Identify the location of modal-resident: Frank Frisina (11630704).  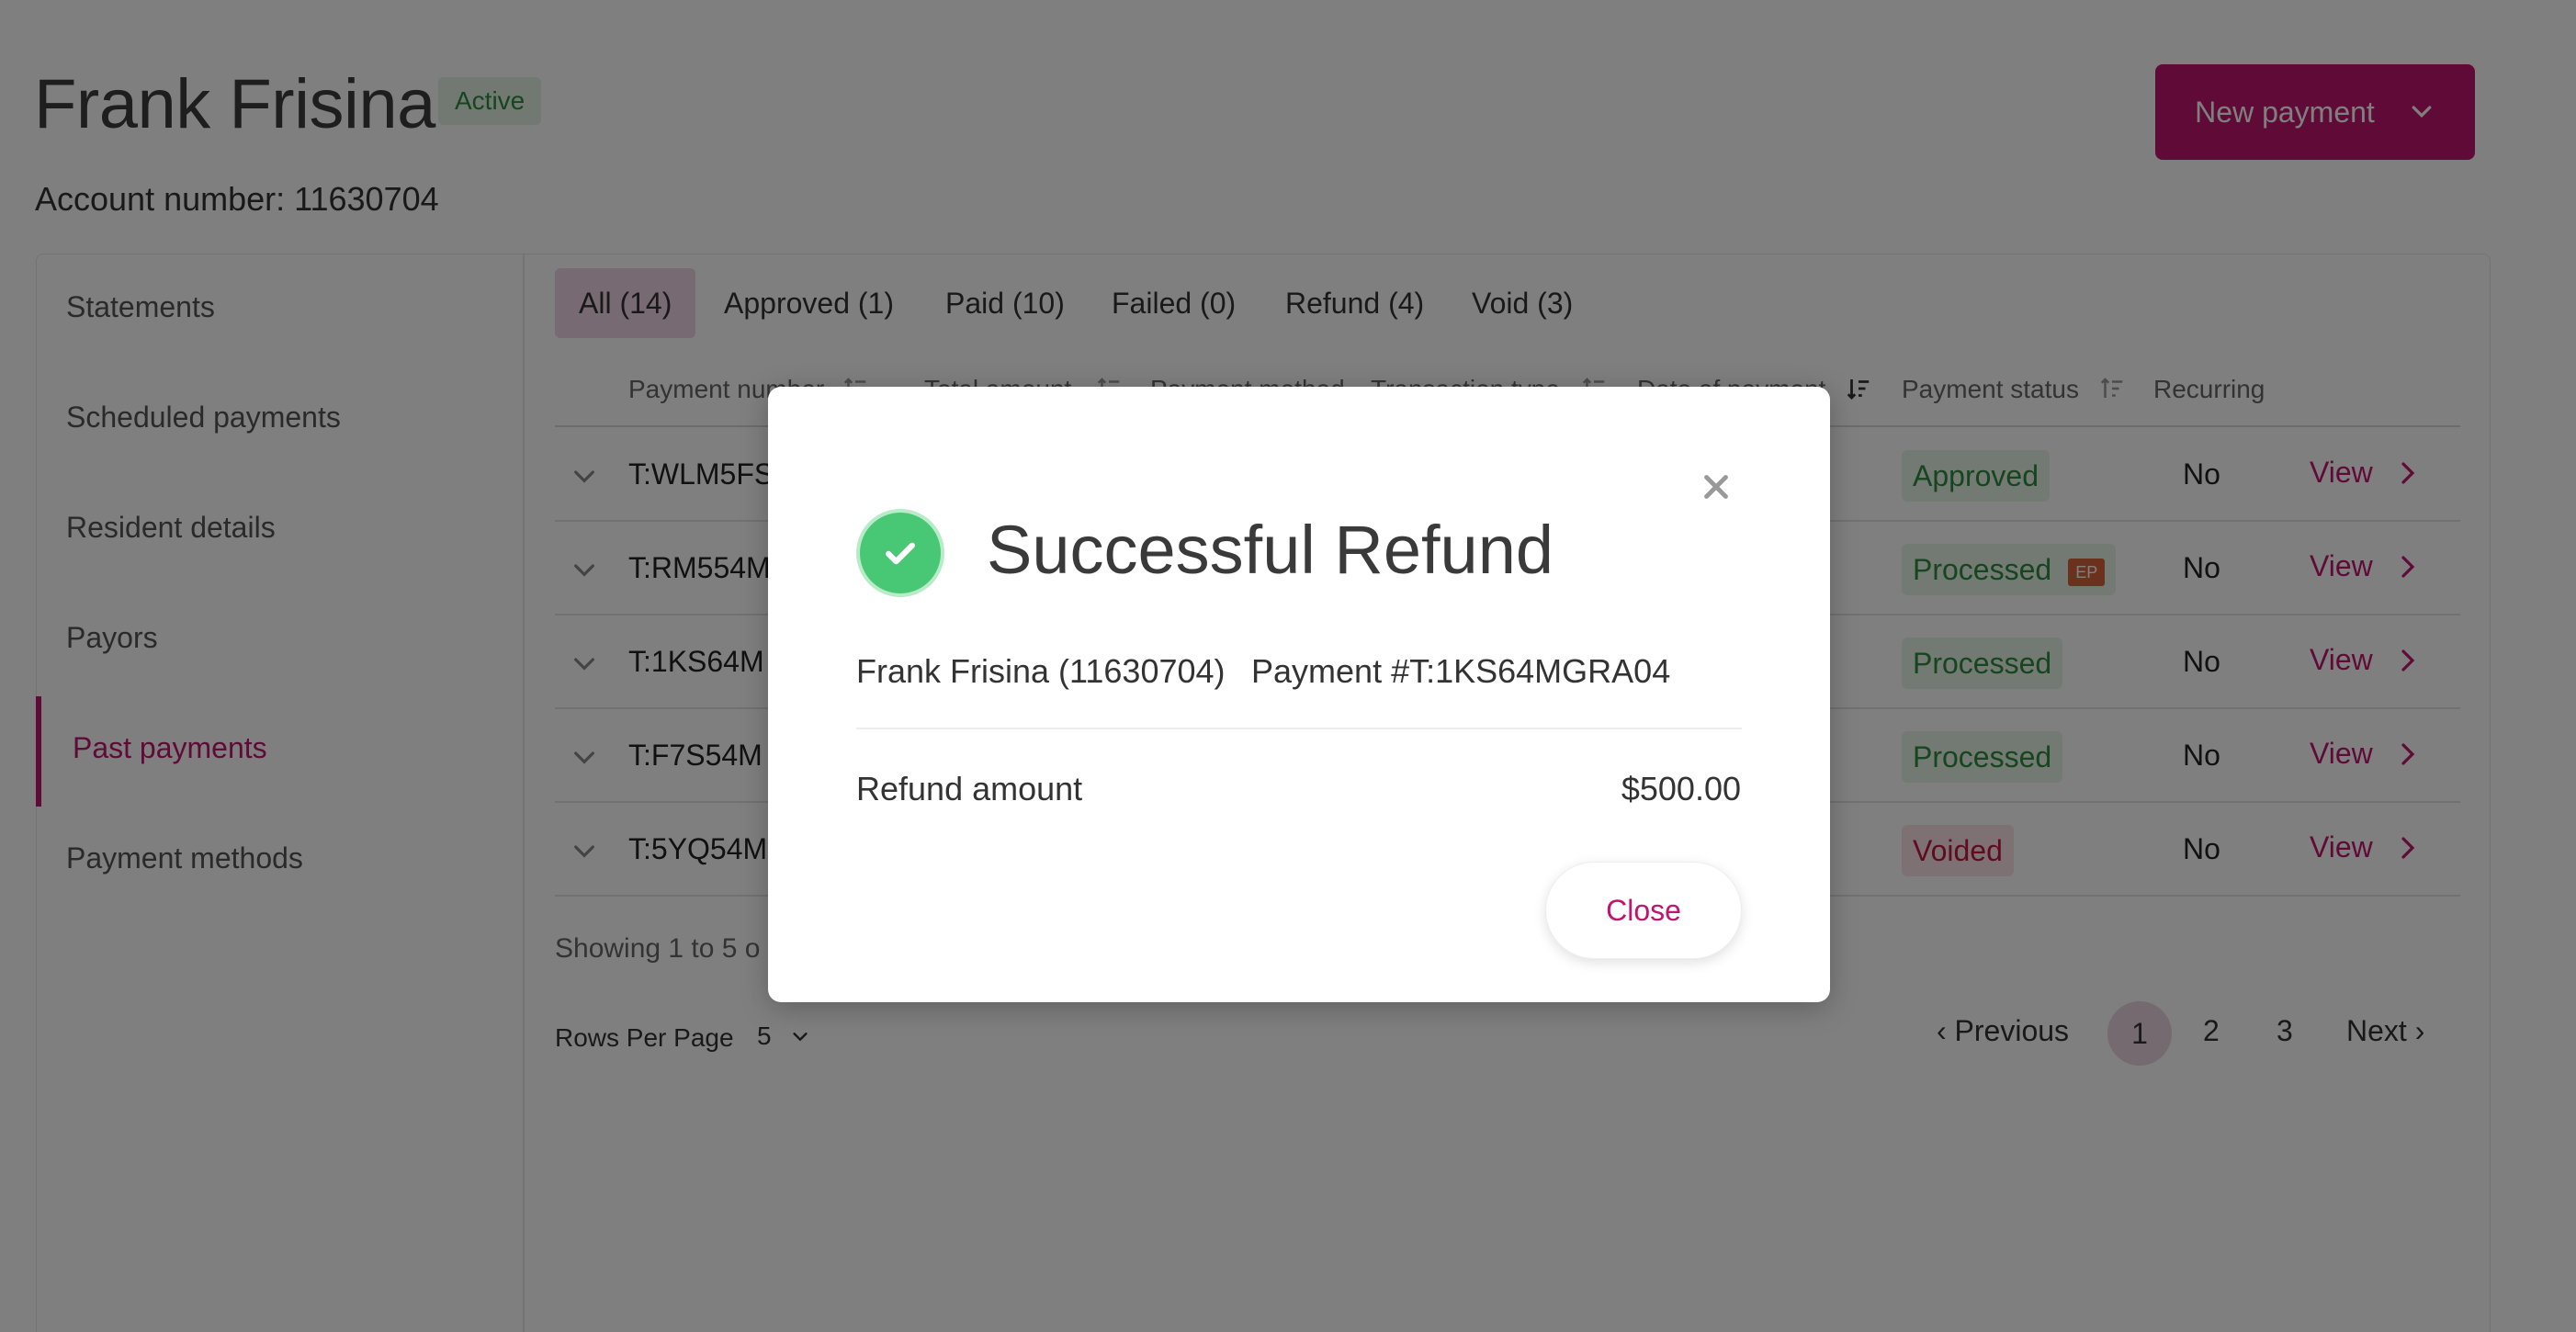
(1041, 671).